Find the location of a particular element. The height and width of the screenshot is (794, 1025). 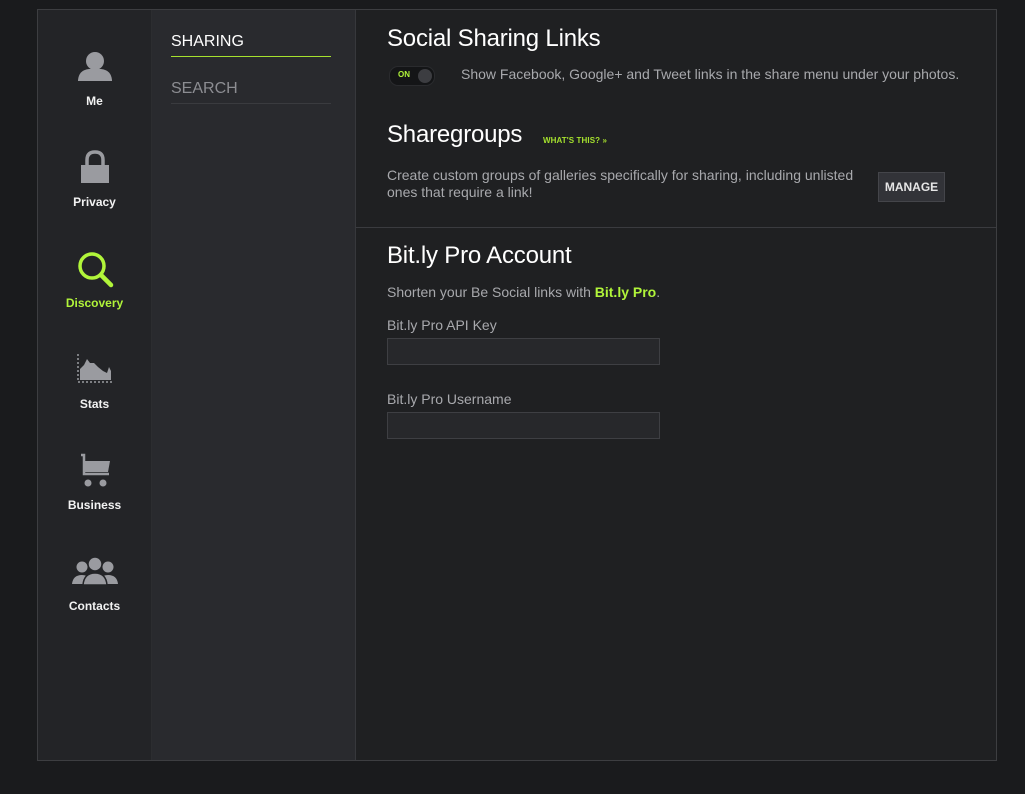

toggle-knob is located at coordinates (425, 76).